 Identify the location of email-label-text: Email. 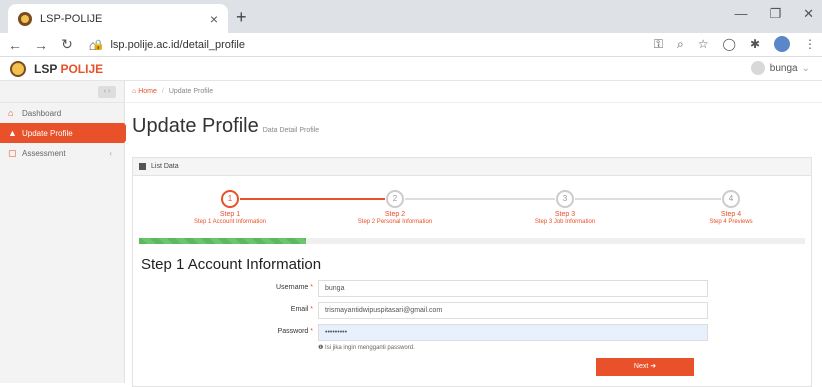
(299, 309).